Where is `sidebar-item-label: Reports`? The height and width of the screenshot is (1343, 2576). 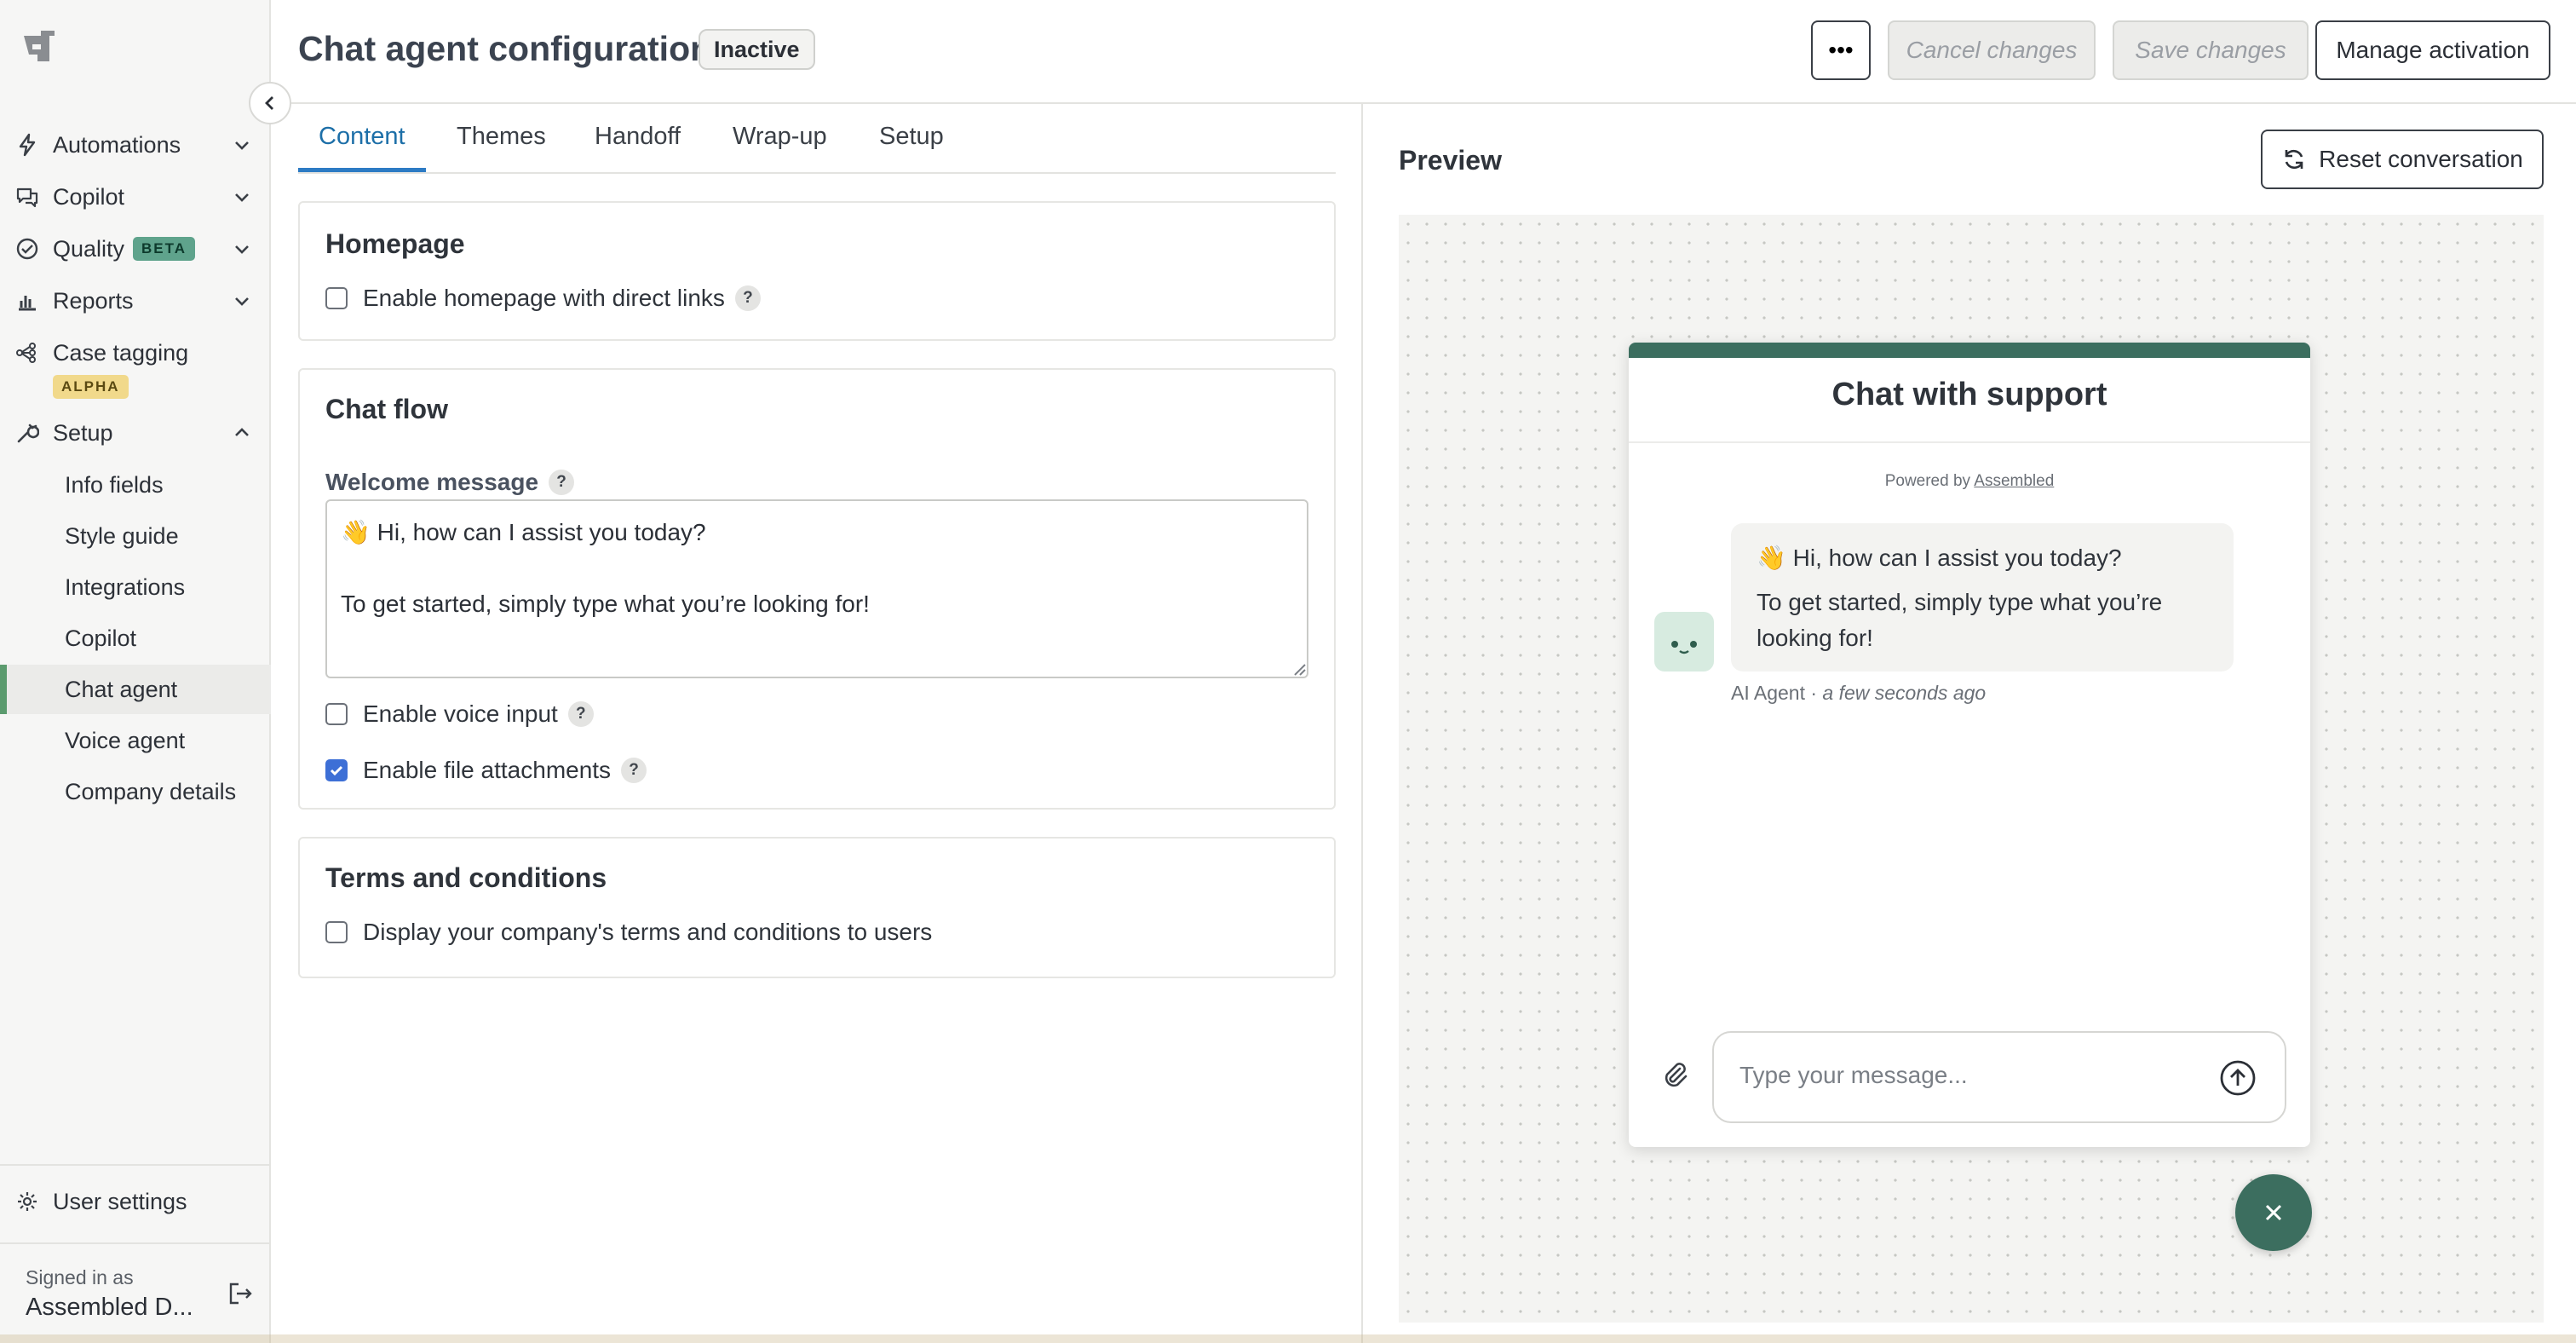
sidebar-item-label: Reports is located at coordinates (94, 300).